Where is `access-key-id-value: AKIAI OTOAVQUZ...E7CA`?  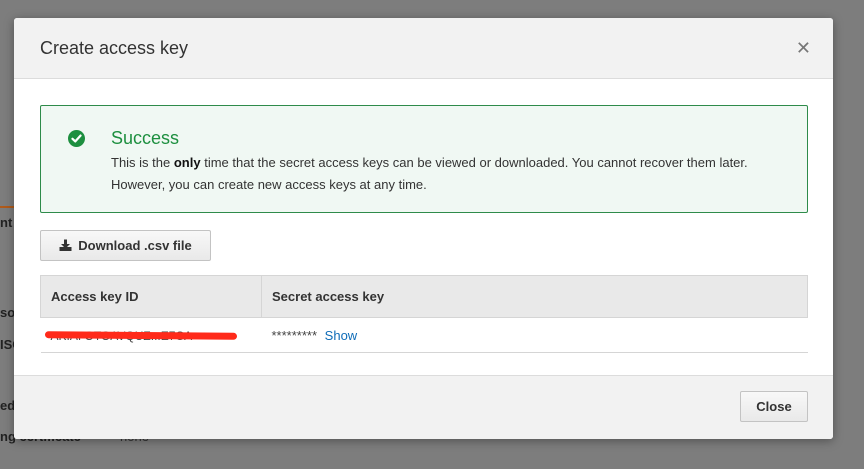
access-key-id-value: AKIAI OTOAVQUZ...E7CA is located at coordinates (140, 336).